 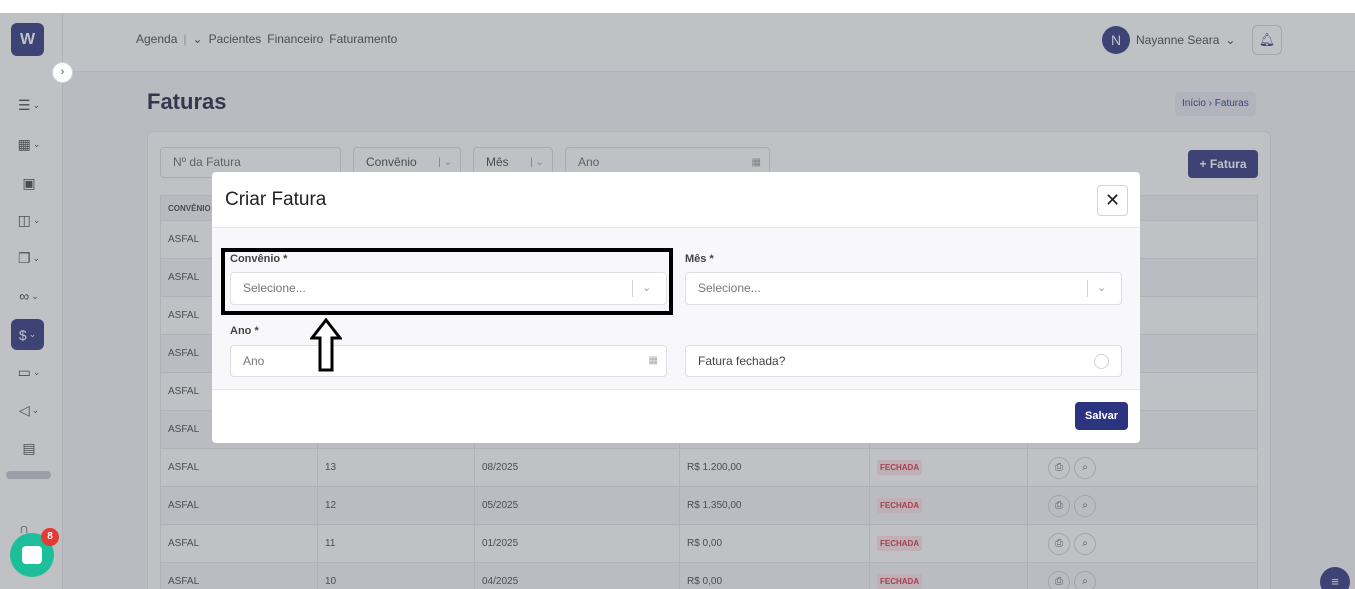 I want to click on top-strip, so click(x=677, y=6).